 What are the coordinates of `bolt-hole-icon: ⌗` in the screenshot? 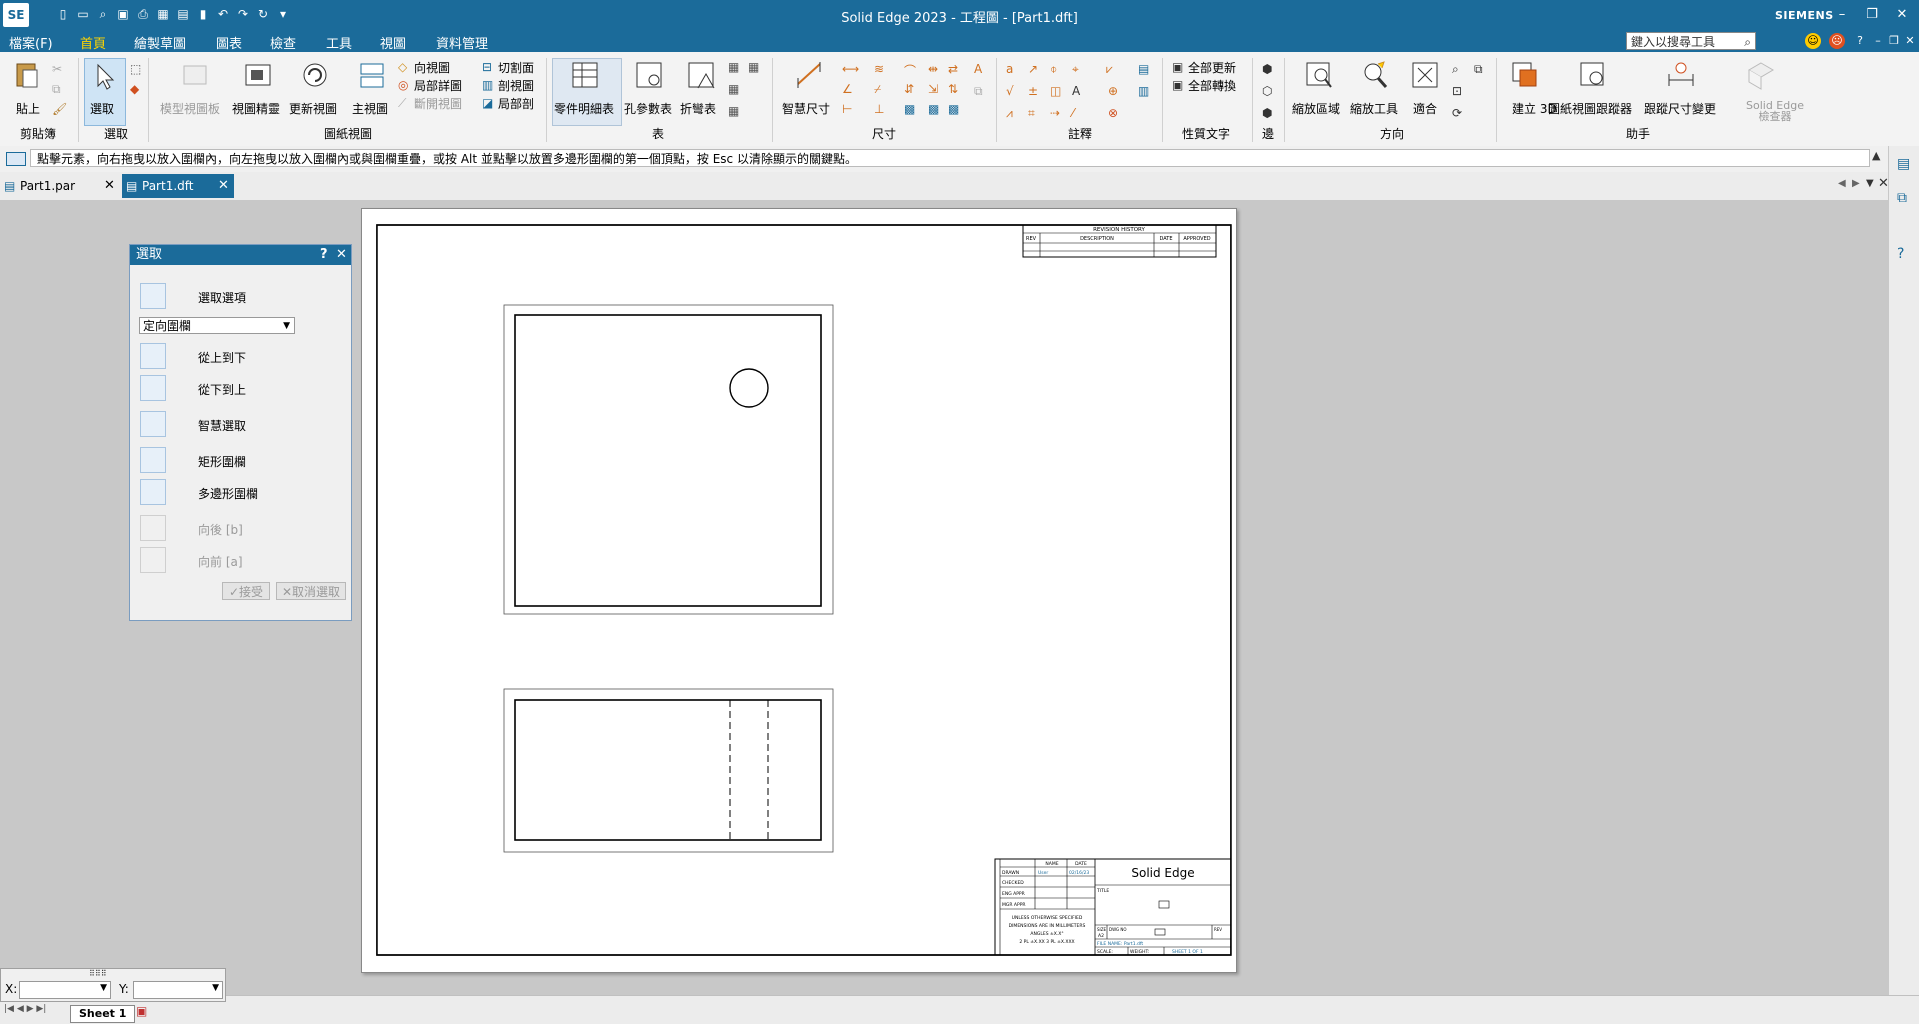 It's located at (1035, 113).